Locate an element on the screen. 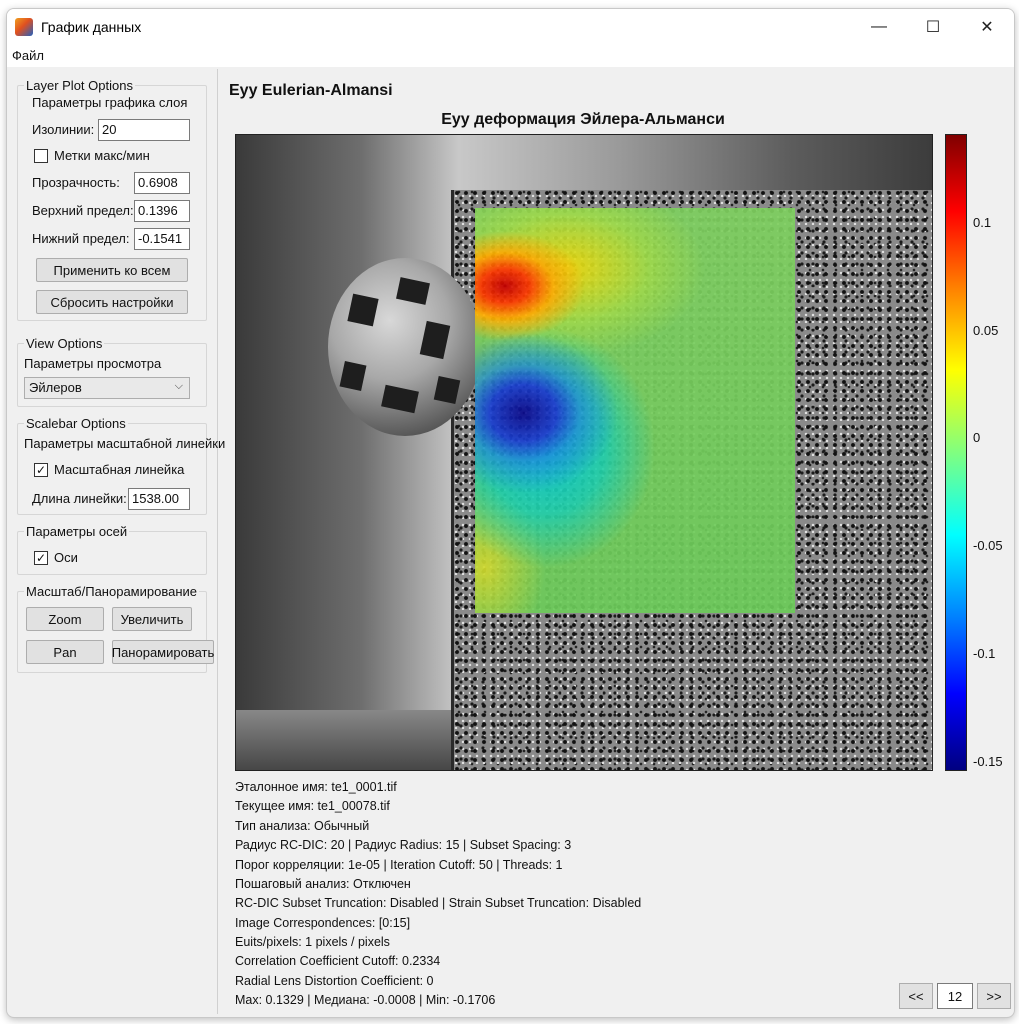  info-lens-distortion: Radial Lens Distortion Coefficient: 0 is located at coordinates (334, 981).